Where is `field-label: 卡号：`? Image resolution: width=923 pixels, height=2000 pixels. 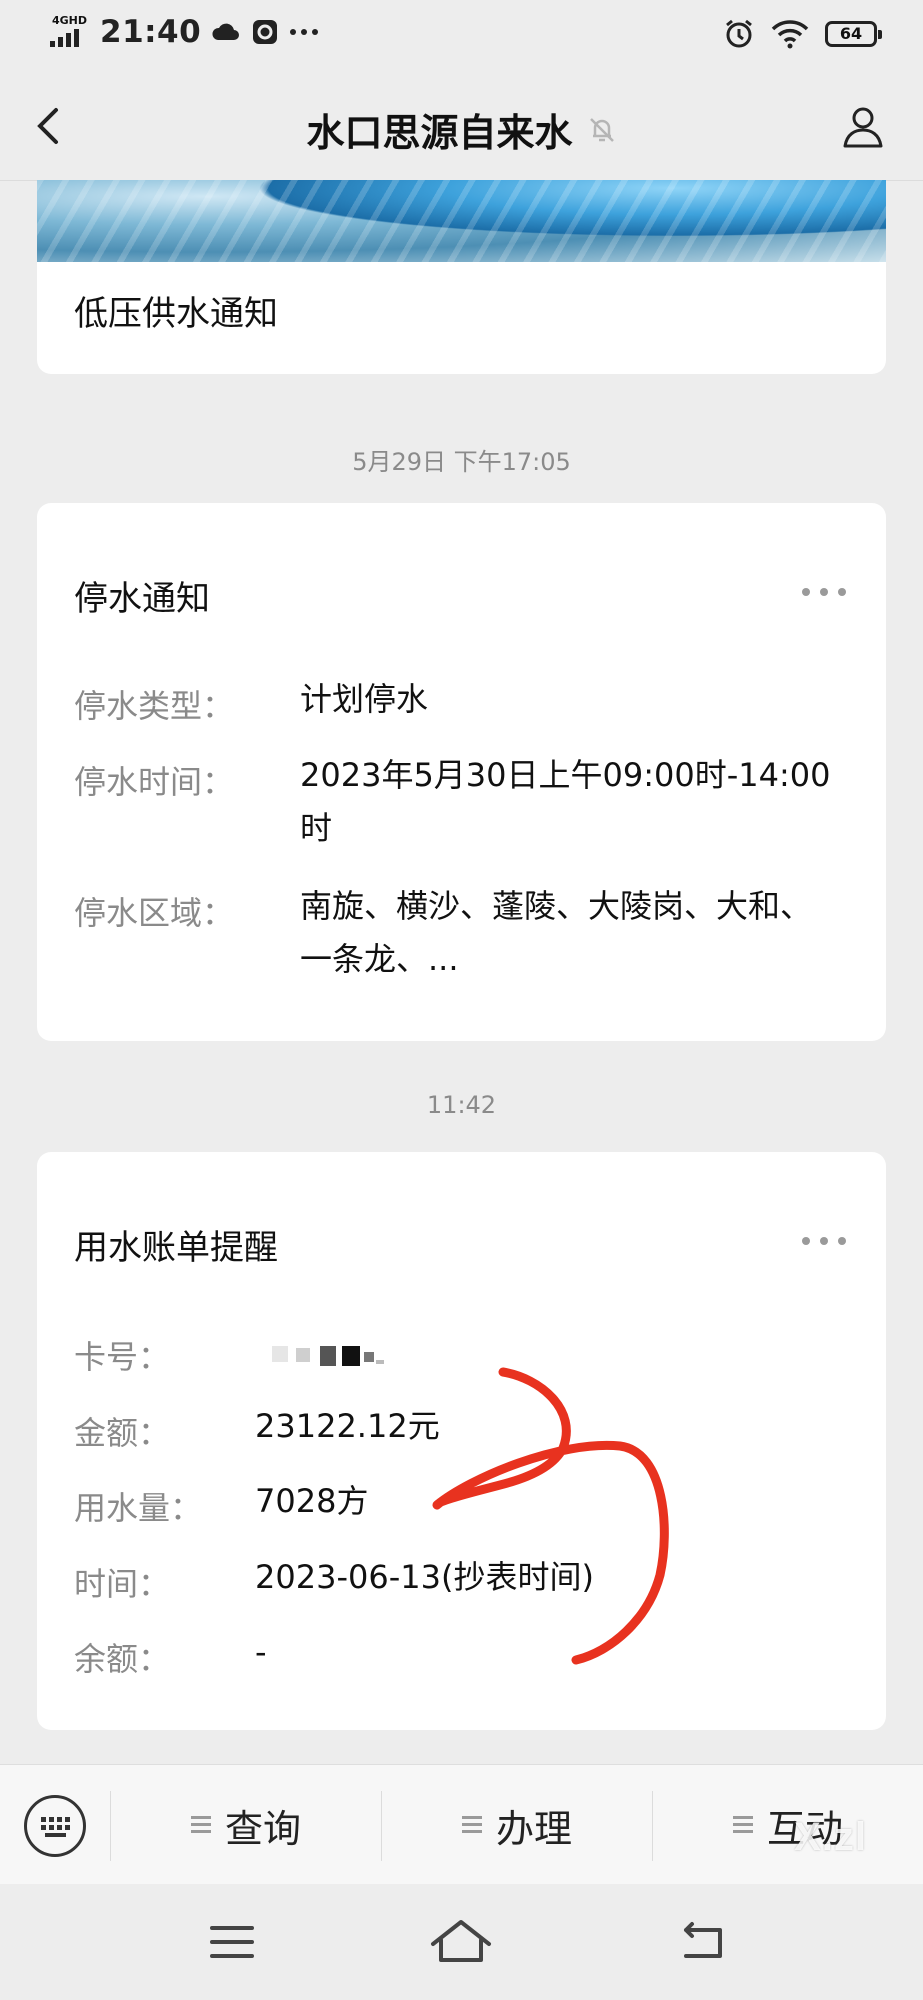
field-label: 卡号： is located at coordinates (122, 1357).